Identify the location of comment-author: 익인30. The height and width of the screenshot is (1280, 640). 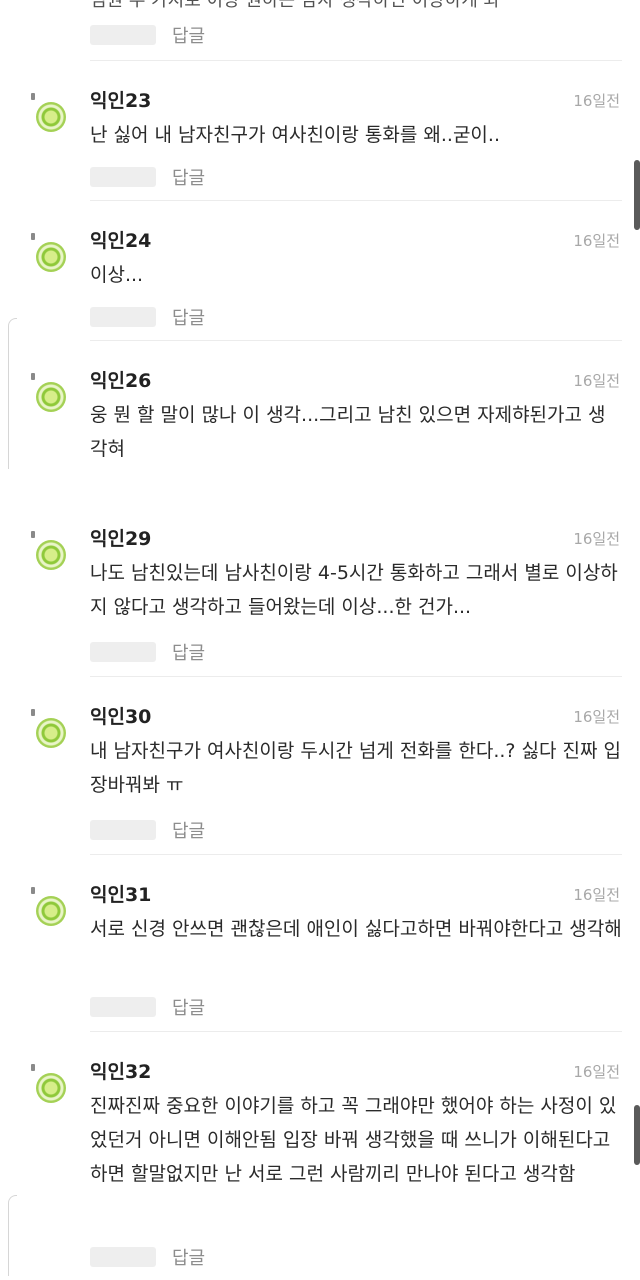
(120, 715).